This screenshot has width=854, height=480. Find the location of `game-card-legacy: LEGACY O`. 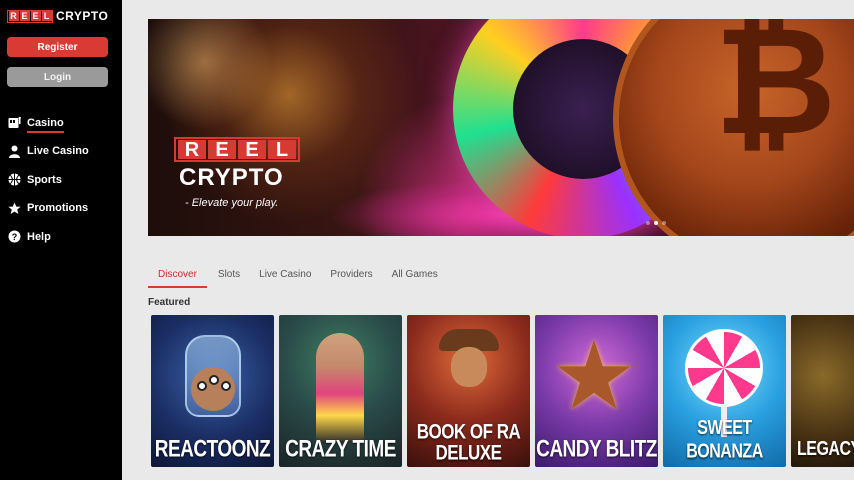

game-card-legacy: LEGACY O is located at coordinates (822, 391).